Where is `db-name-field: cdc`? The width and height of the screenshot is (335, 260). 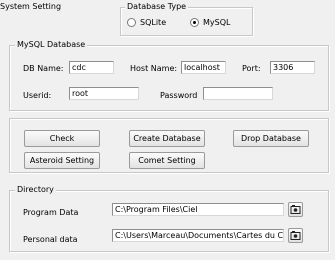
db-name-field: cdc is located at coordinates (91, 67).